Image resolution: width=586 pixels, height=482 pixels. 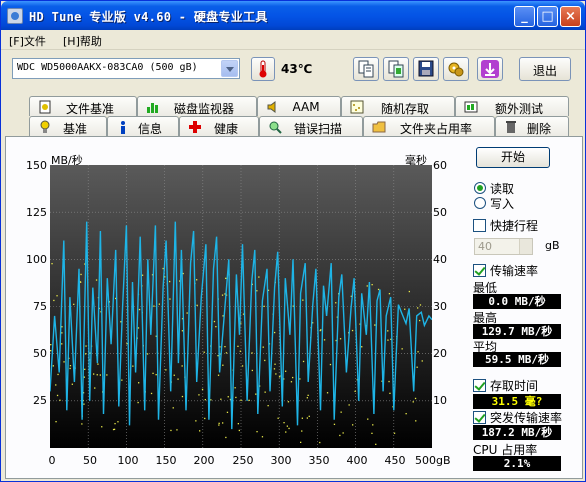 I want to click on tab-health: 健康, so click(x=219, y=126).